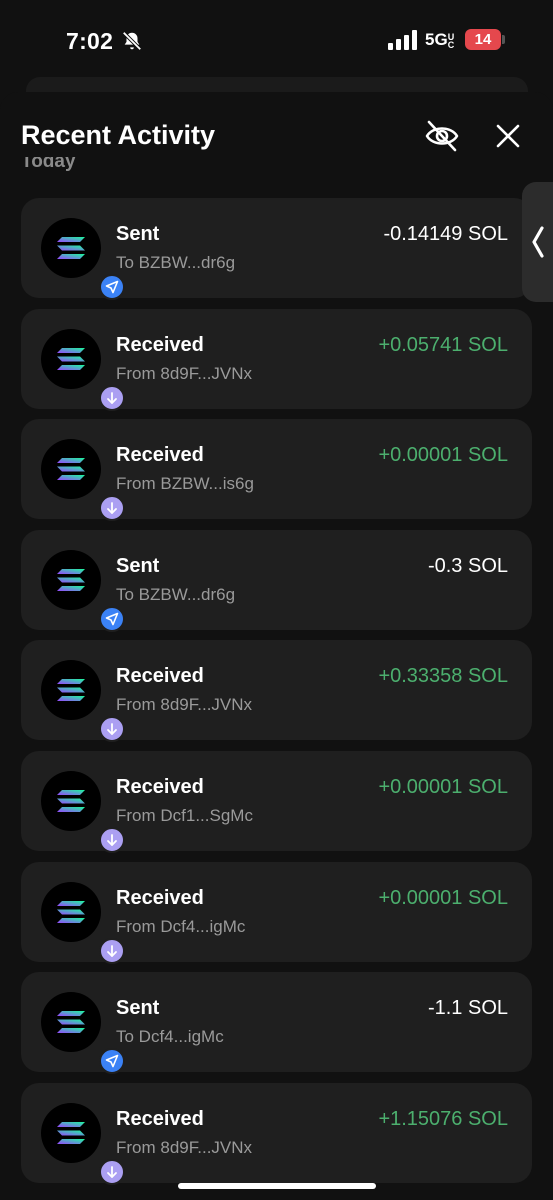 The height and width of the screenshot is (1200, 553). Describe the element at coordinates (402, 40) in the screenshot. I see `cellular-signal-icon` at that location.